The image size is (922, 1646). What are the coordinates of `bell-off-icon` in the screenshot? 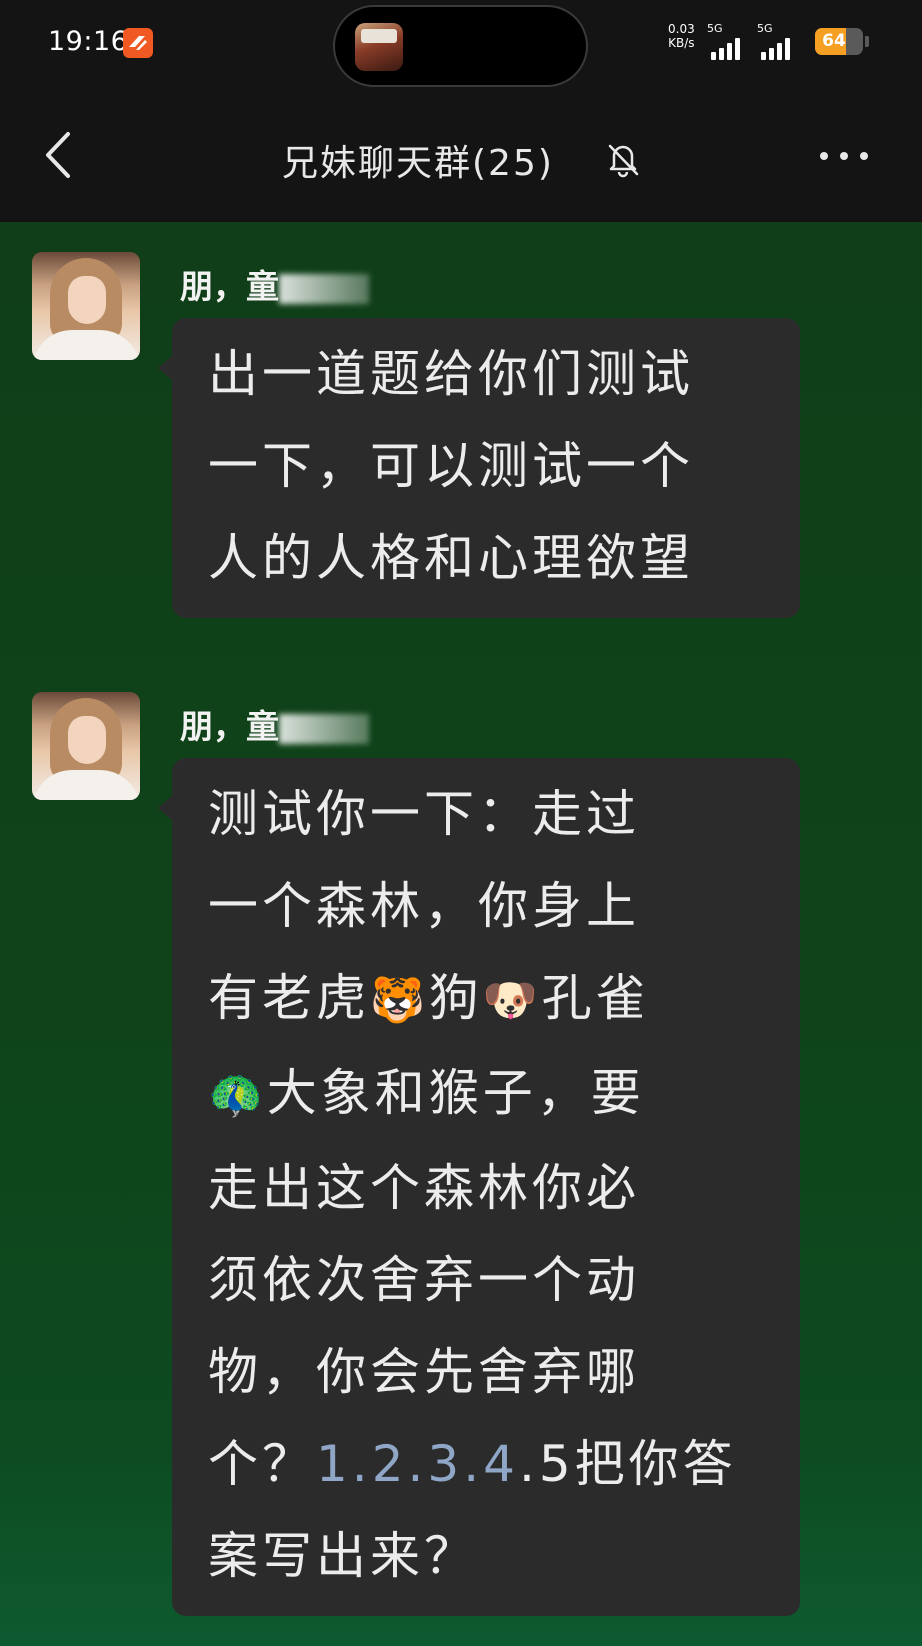 It's located at (623, 161).